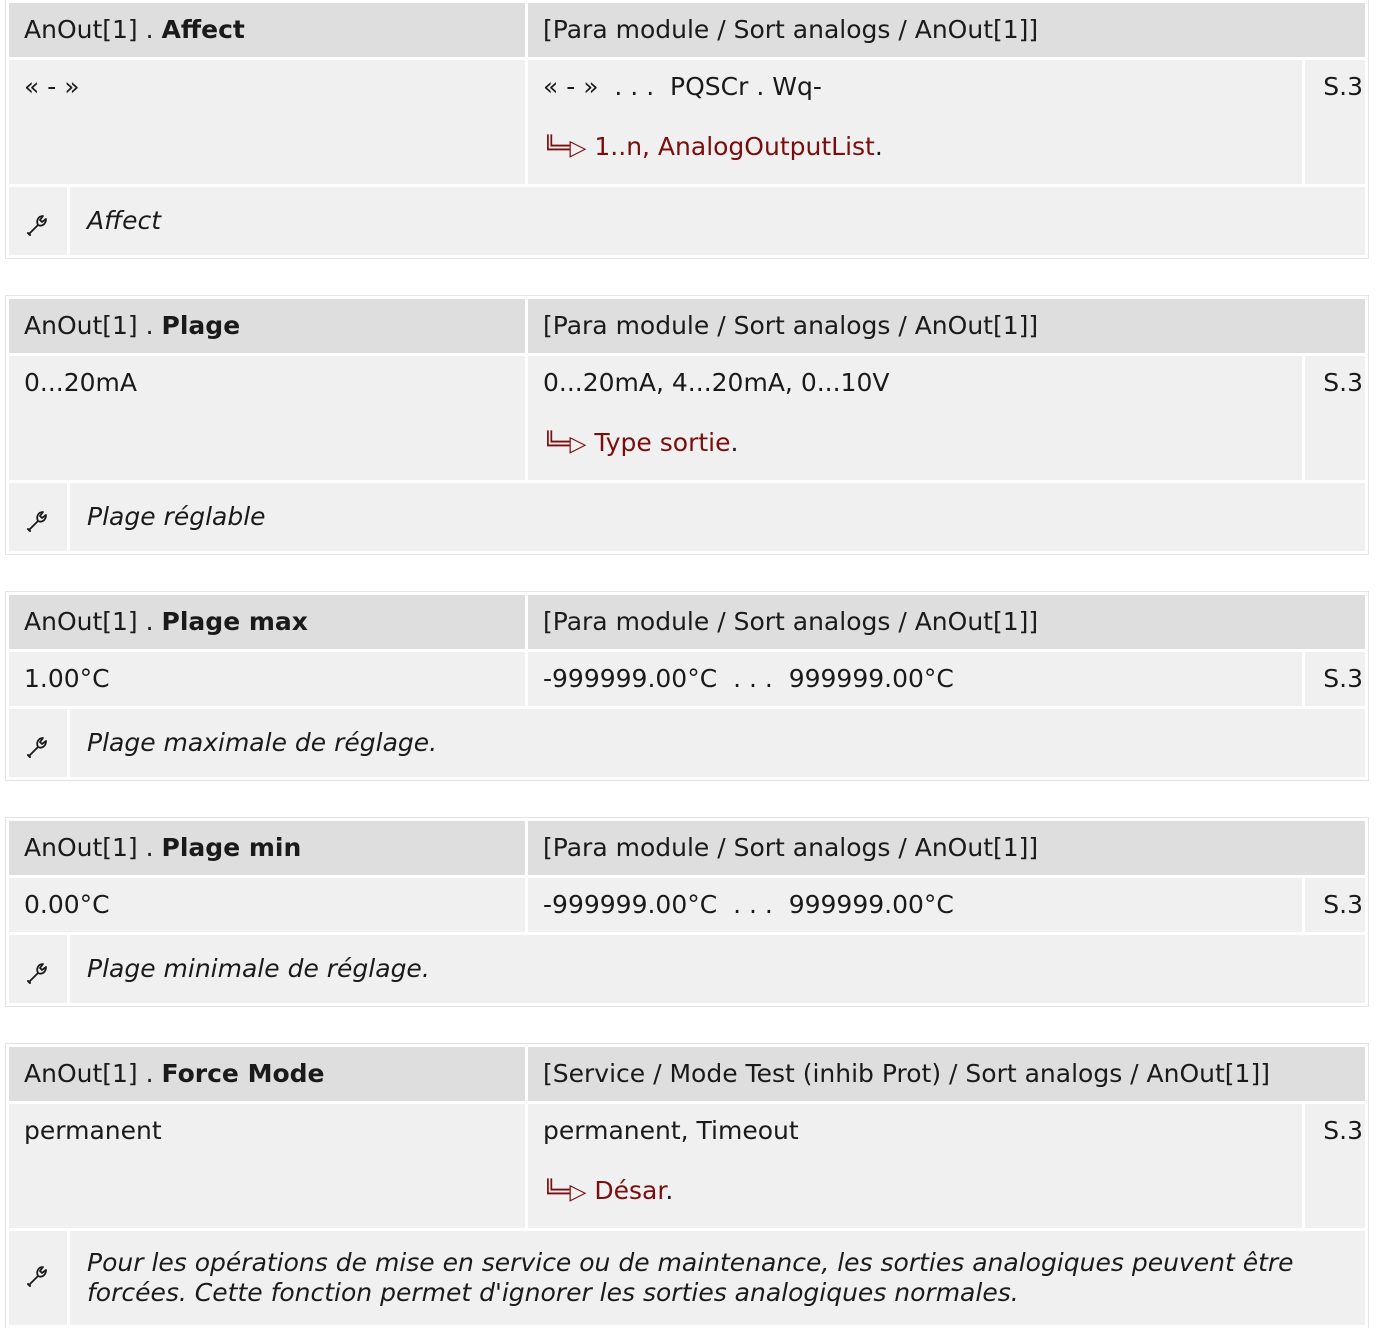  Describe the element at coordinates (662, 442) in the screenshot. I see `link-text: Type sortie` at that location.